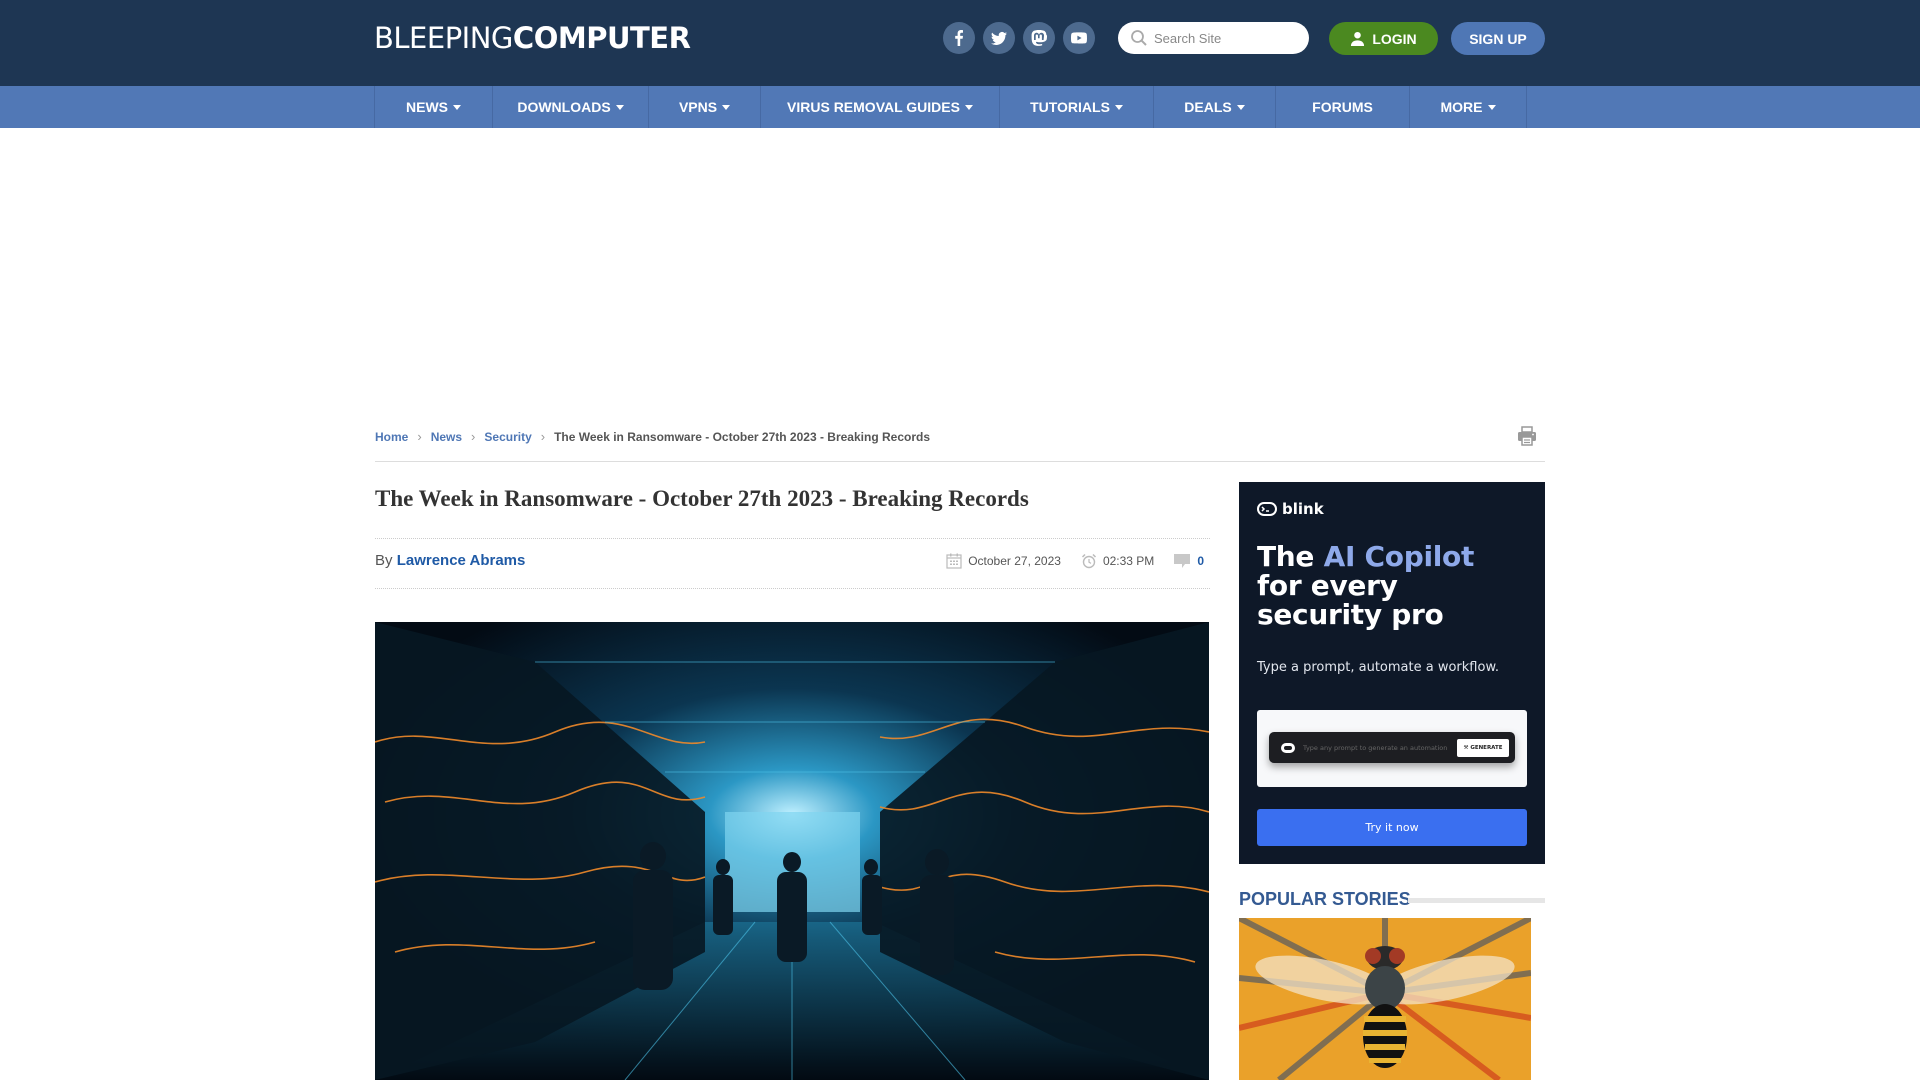 This screenshot has height=1080, width=1920. I want to click on popular-stories-heading: POPULAR STORIES, so click(1325, 899).